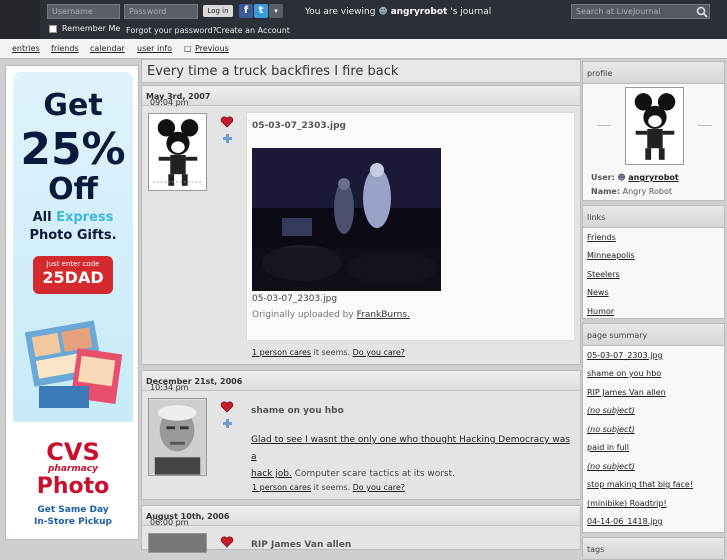 The height and width of the screenshot is (560, 727). Describe the element at coordinates (624, 373) in the screenshot. I see `summary-item: shame on you hbo` at that location.